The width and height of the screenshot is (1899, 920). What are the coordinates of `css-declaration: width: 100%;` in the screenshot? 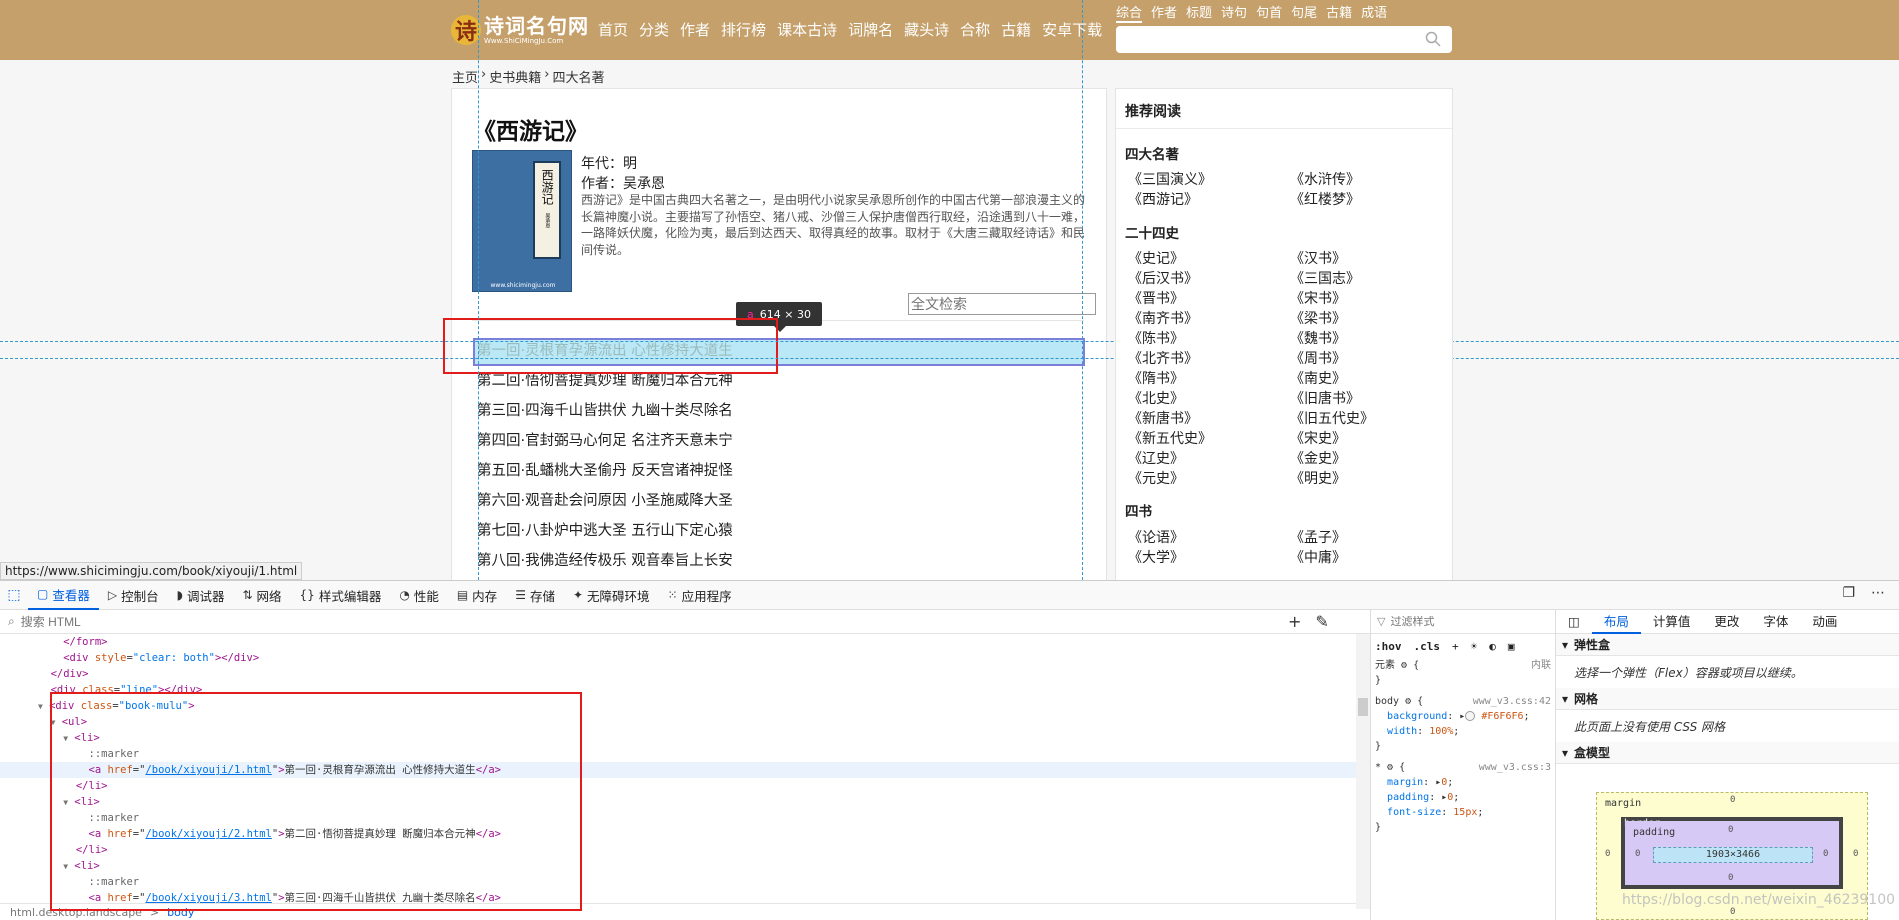 It's located at (1465, 731).